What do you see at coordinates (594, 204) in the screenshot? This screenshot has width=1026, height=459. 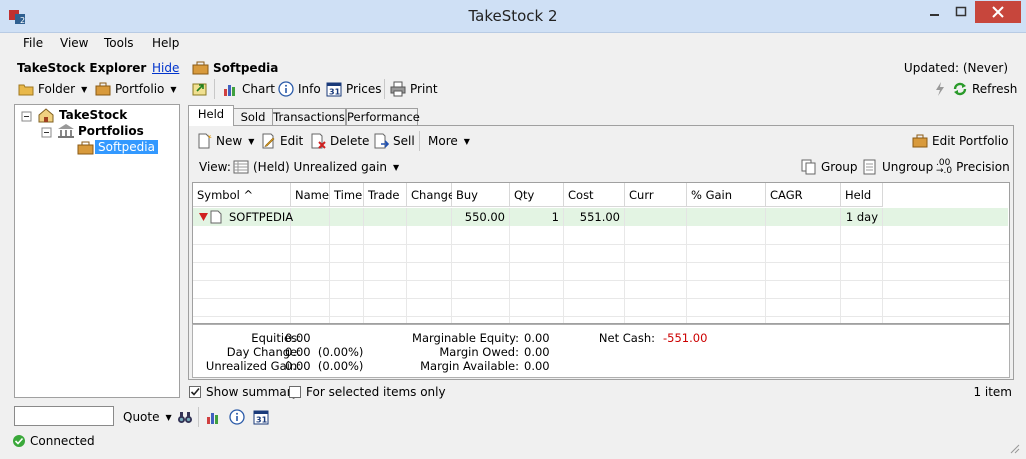 I see `column-header: Cost Basis` at bounding box center [594, 204].